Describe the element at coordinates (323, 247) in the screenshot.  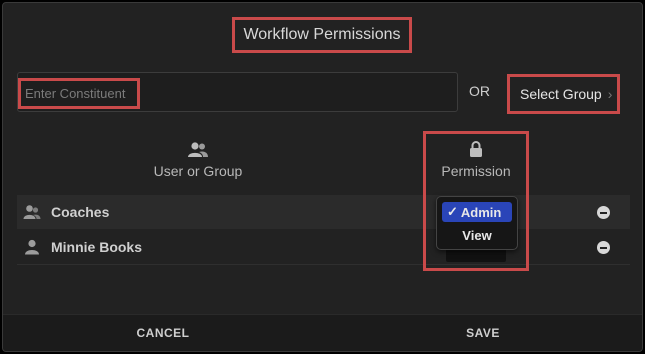
I see `table-row: Minnie Books` at that location.